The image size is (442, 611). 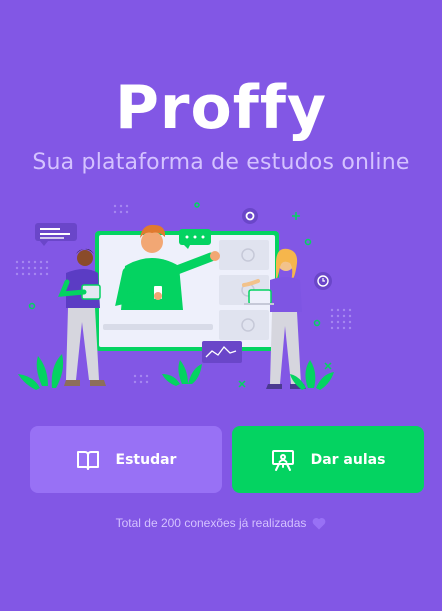 What do you see at coordinates (211, 523) in the screenshot?
I see `total-connections-text: Total de 200 conexões já realizadas` at bounding box center [211, 523].